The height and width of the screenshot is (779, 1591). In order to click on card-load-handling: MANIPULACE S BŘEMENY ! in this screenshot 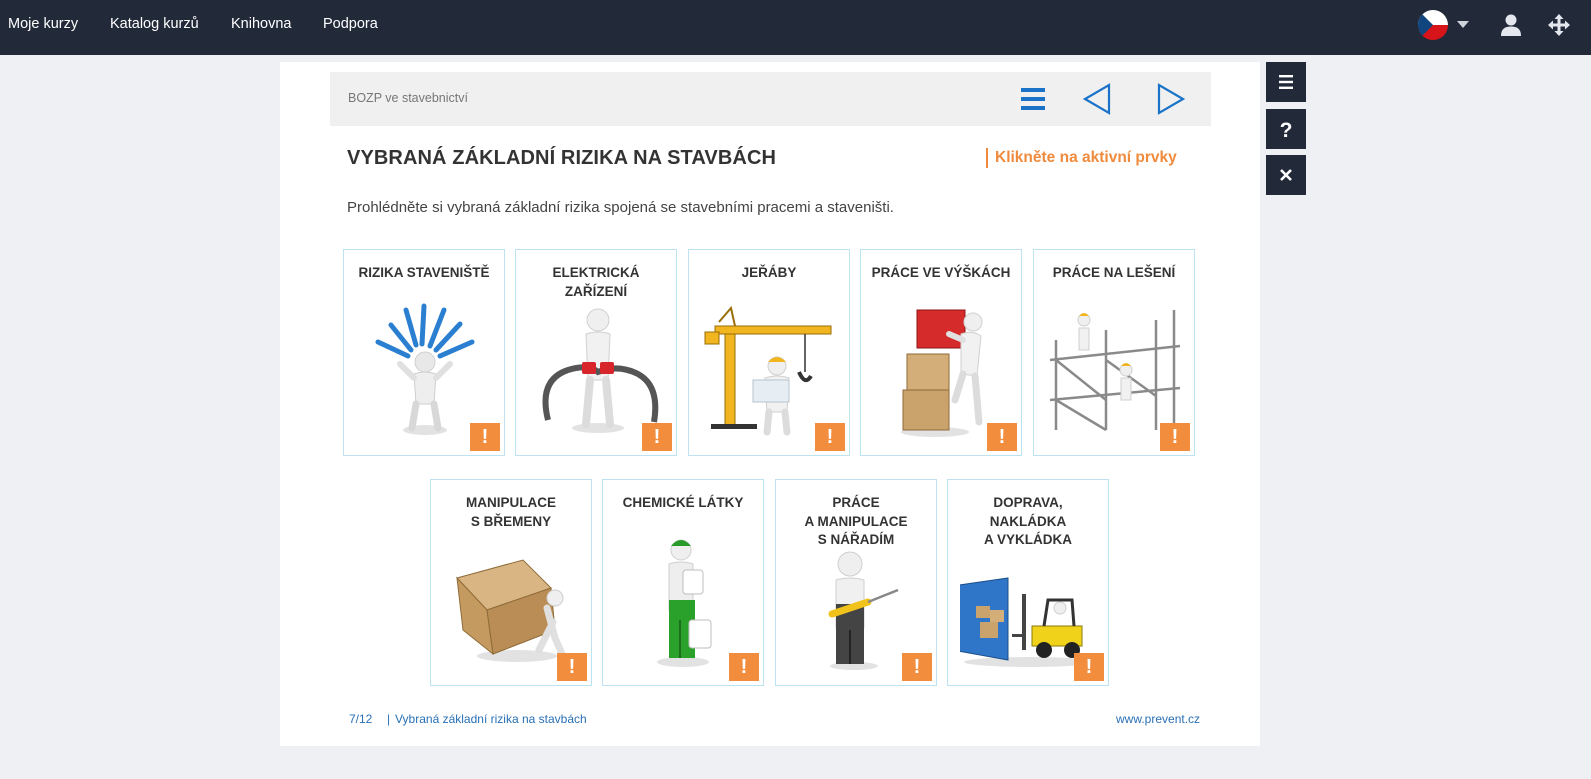, I will do `click(511, 582)`.